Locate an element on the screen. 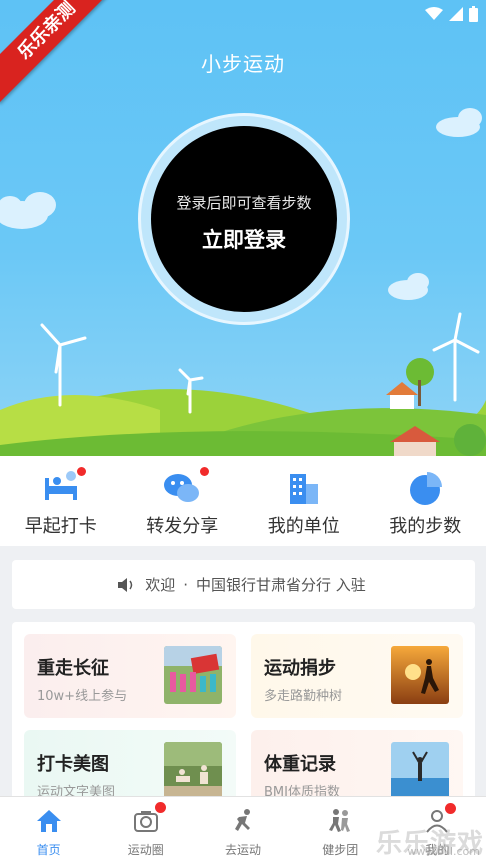 Image resolution: width=486 pixels, height=865 pixels. tab-walking-group: 健步团 is located at coordinates (340, 831).